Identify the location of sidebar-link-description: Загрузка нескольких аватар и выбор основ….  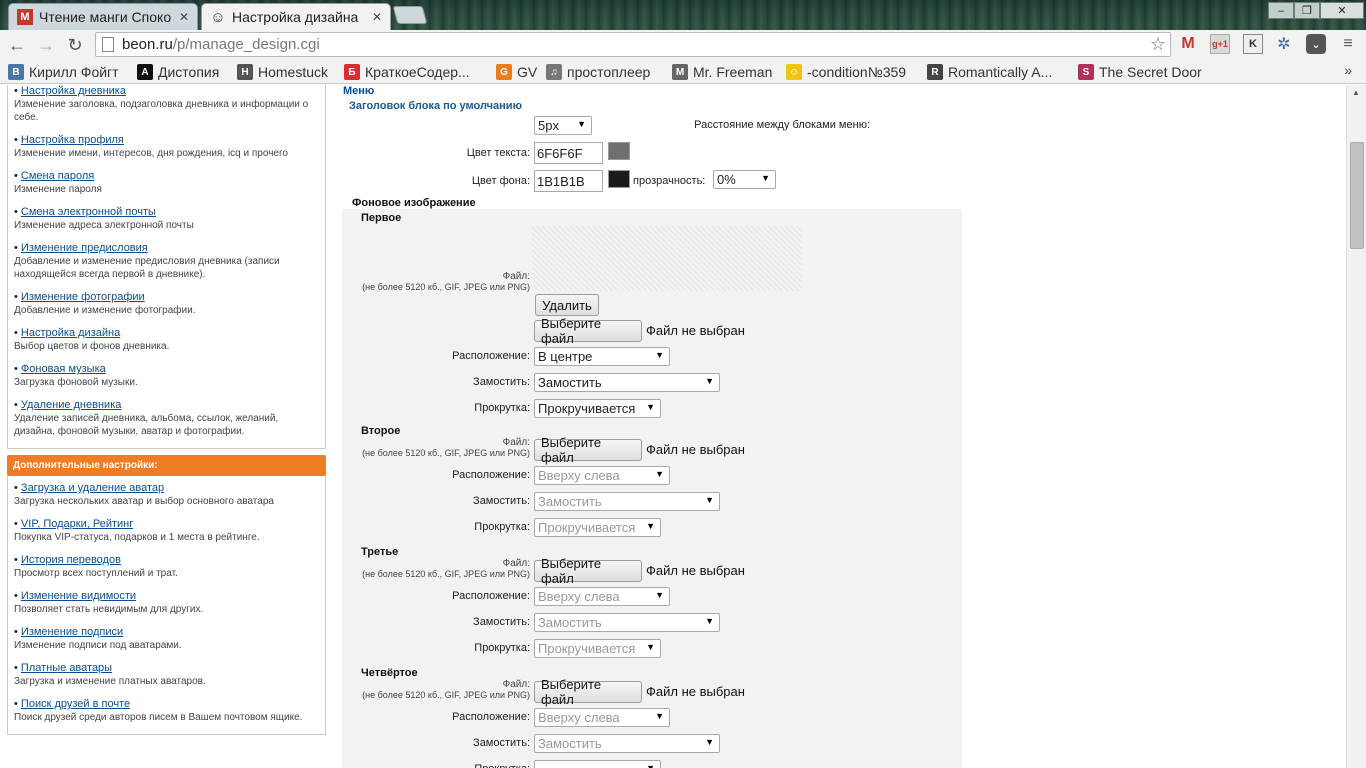
(144, 501).